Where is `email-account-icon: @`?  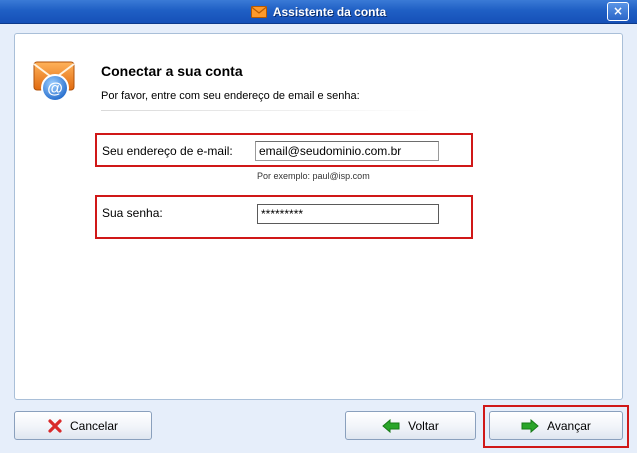 email-account-icon: @ is located at coordinates (54, 81).